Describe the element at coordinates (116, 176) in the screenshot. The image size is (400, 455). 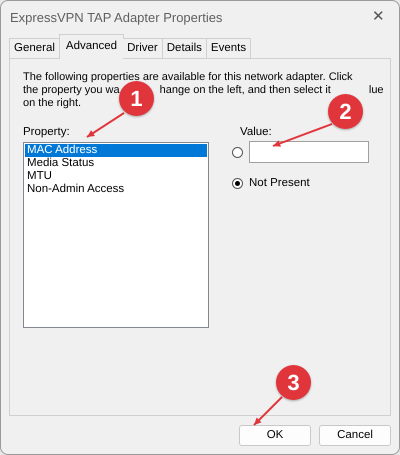
I see `list-item: MTU` at that location.